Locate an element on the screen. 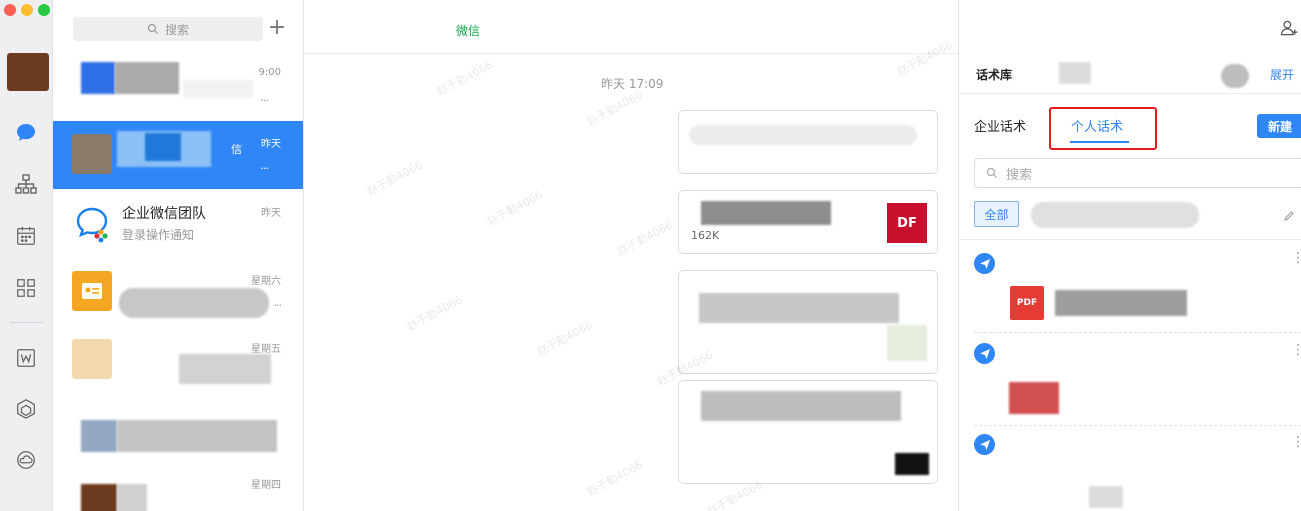 Image resolution: width=1301 pixels, height=511 pixels. chat-header-wechat-tag: 微信 is located at coordinates (468, 31).